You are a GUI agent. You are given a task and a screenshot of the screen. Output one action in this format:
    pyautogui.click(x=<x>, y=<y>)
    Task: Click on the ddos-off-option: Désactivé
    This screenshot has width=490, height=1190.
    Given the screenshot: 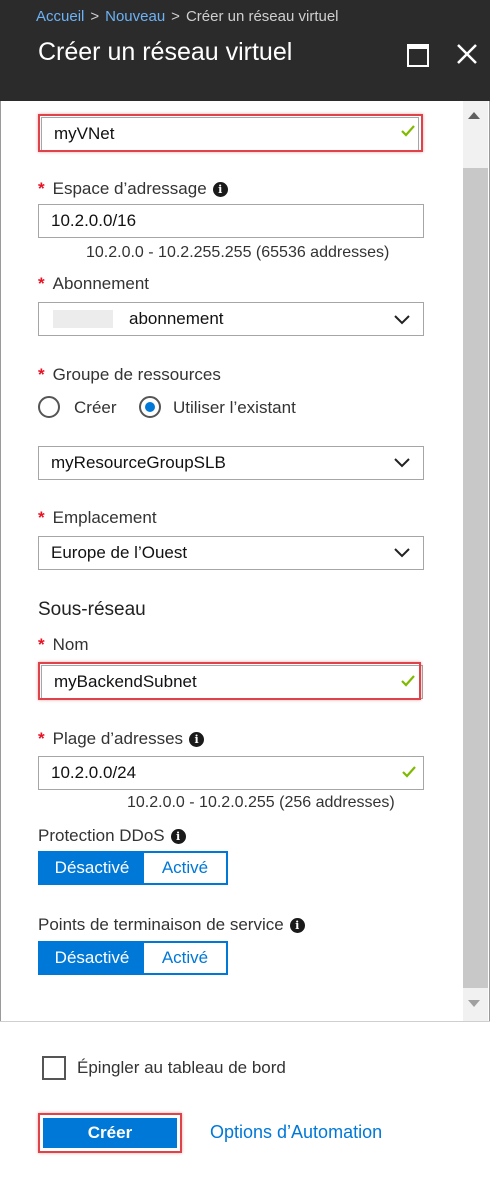 What is the action you would take?
    pyautogui.click(x=92, y=868)
    